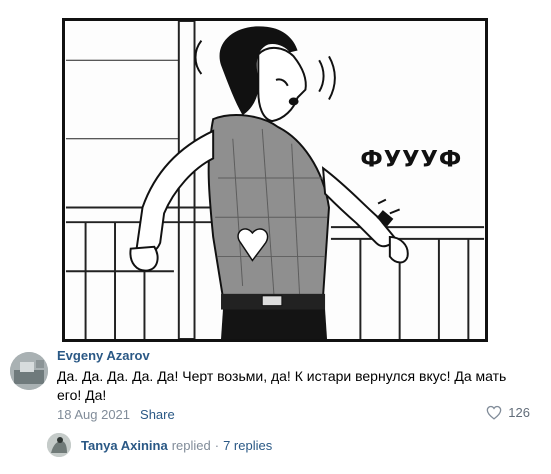 Image resolution: width=551 pixels, height=474 pixels. I want to click on sfx-text: ФУУУФ, so click(411, 159).